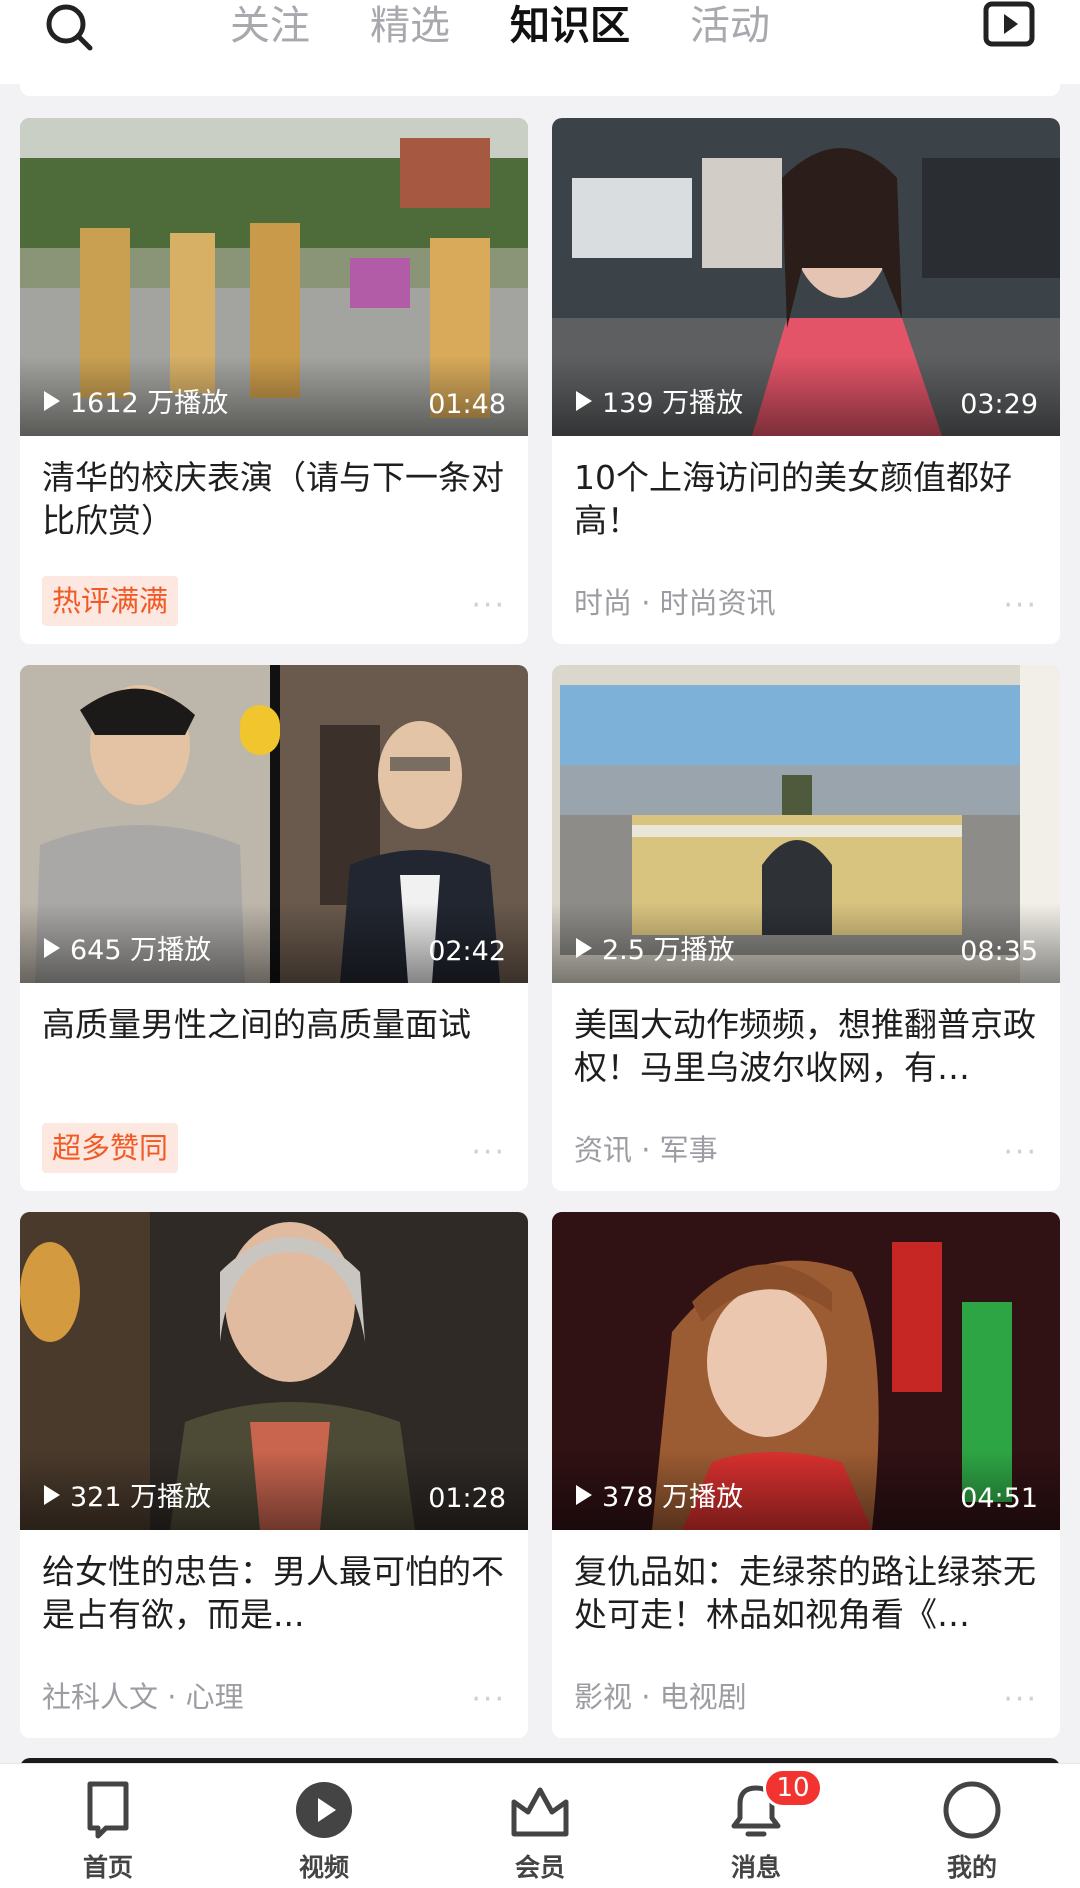 The height and width of the screenshot is (1888, 1080). I want to click on nav-membership-label: 会员, so click(539, 1867).